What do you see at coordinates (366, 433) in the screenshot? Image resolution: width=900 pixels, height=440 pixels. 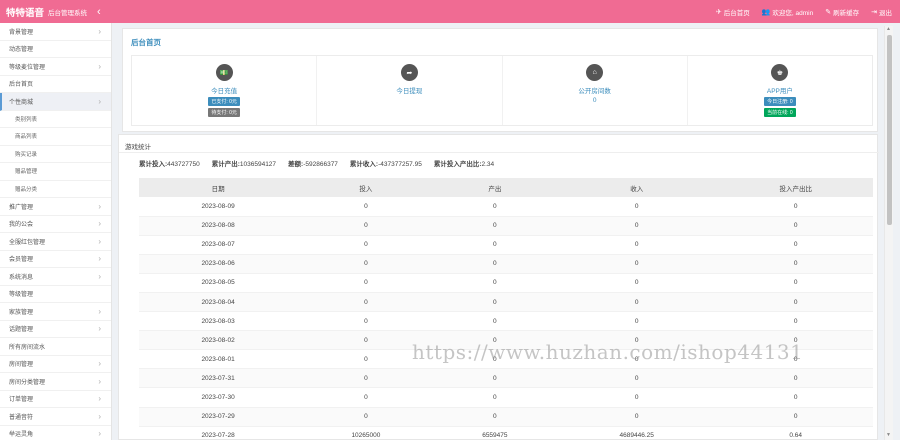 I see `table-cell: 10265000` at bounding box center [366, 433].